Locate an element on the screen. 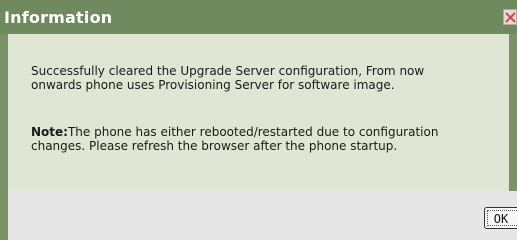 The width and height of the screenshot is (517, 240). close-button is located at coordinates (510, 17).